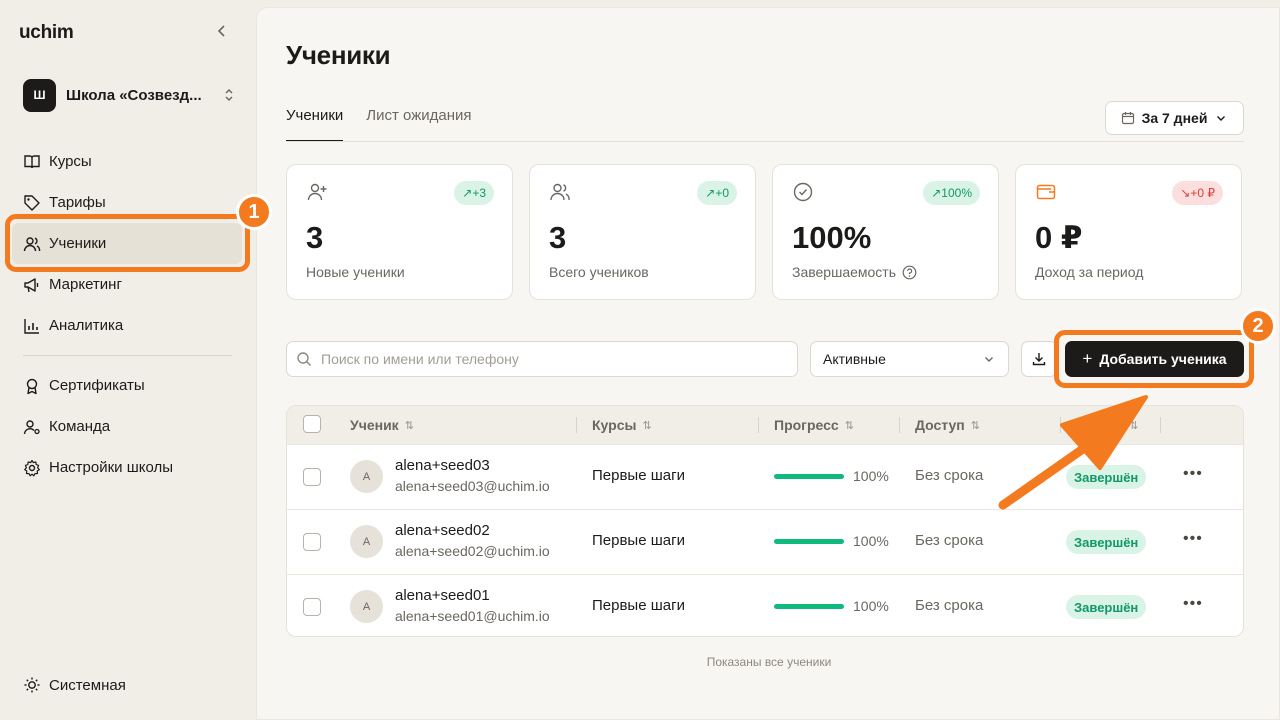 The image size is (1280, 720). Describe the element at coordinates (77, 202) in the screenshot. I see `nav-label: Тарифы` at that location.